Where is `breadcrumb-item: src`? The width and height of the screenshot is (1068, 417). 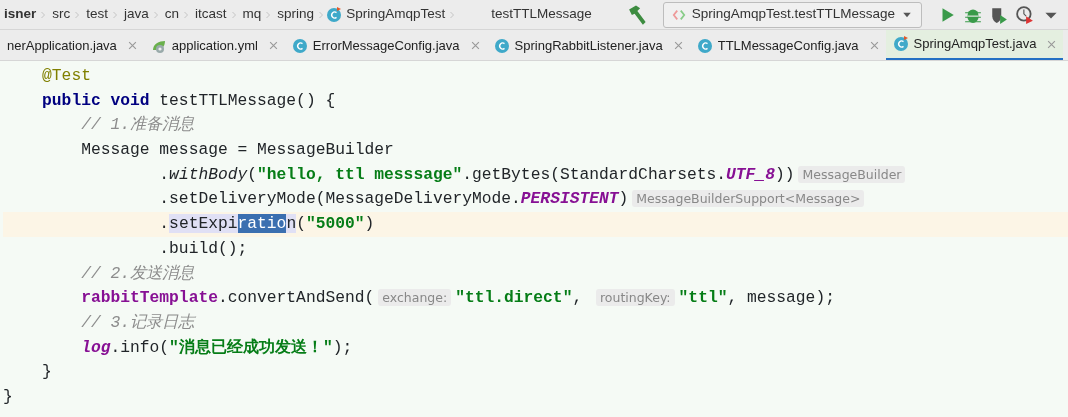
breadcrumb-item: src is located at coordinates (61, 14).